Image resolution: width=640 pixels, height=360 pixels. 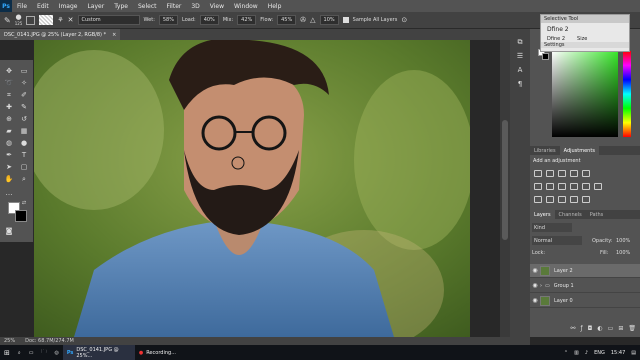 What do you see at coordinates (633, 353) in the screenshot?
I see `notification-icon: ▤` at bounding box center [633, 353].